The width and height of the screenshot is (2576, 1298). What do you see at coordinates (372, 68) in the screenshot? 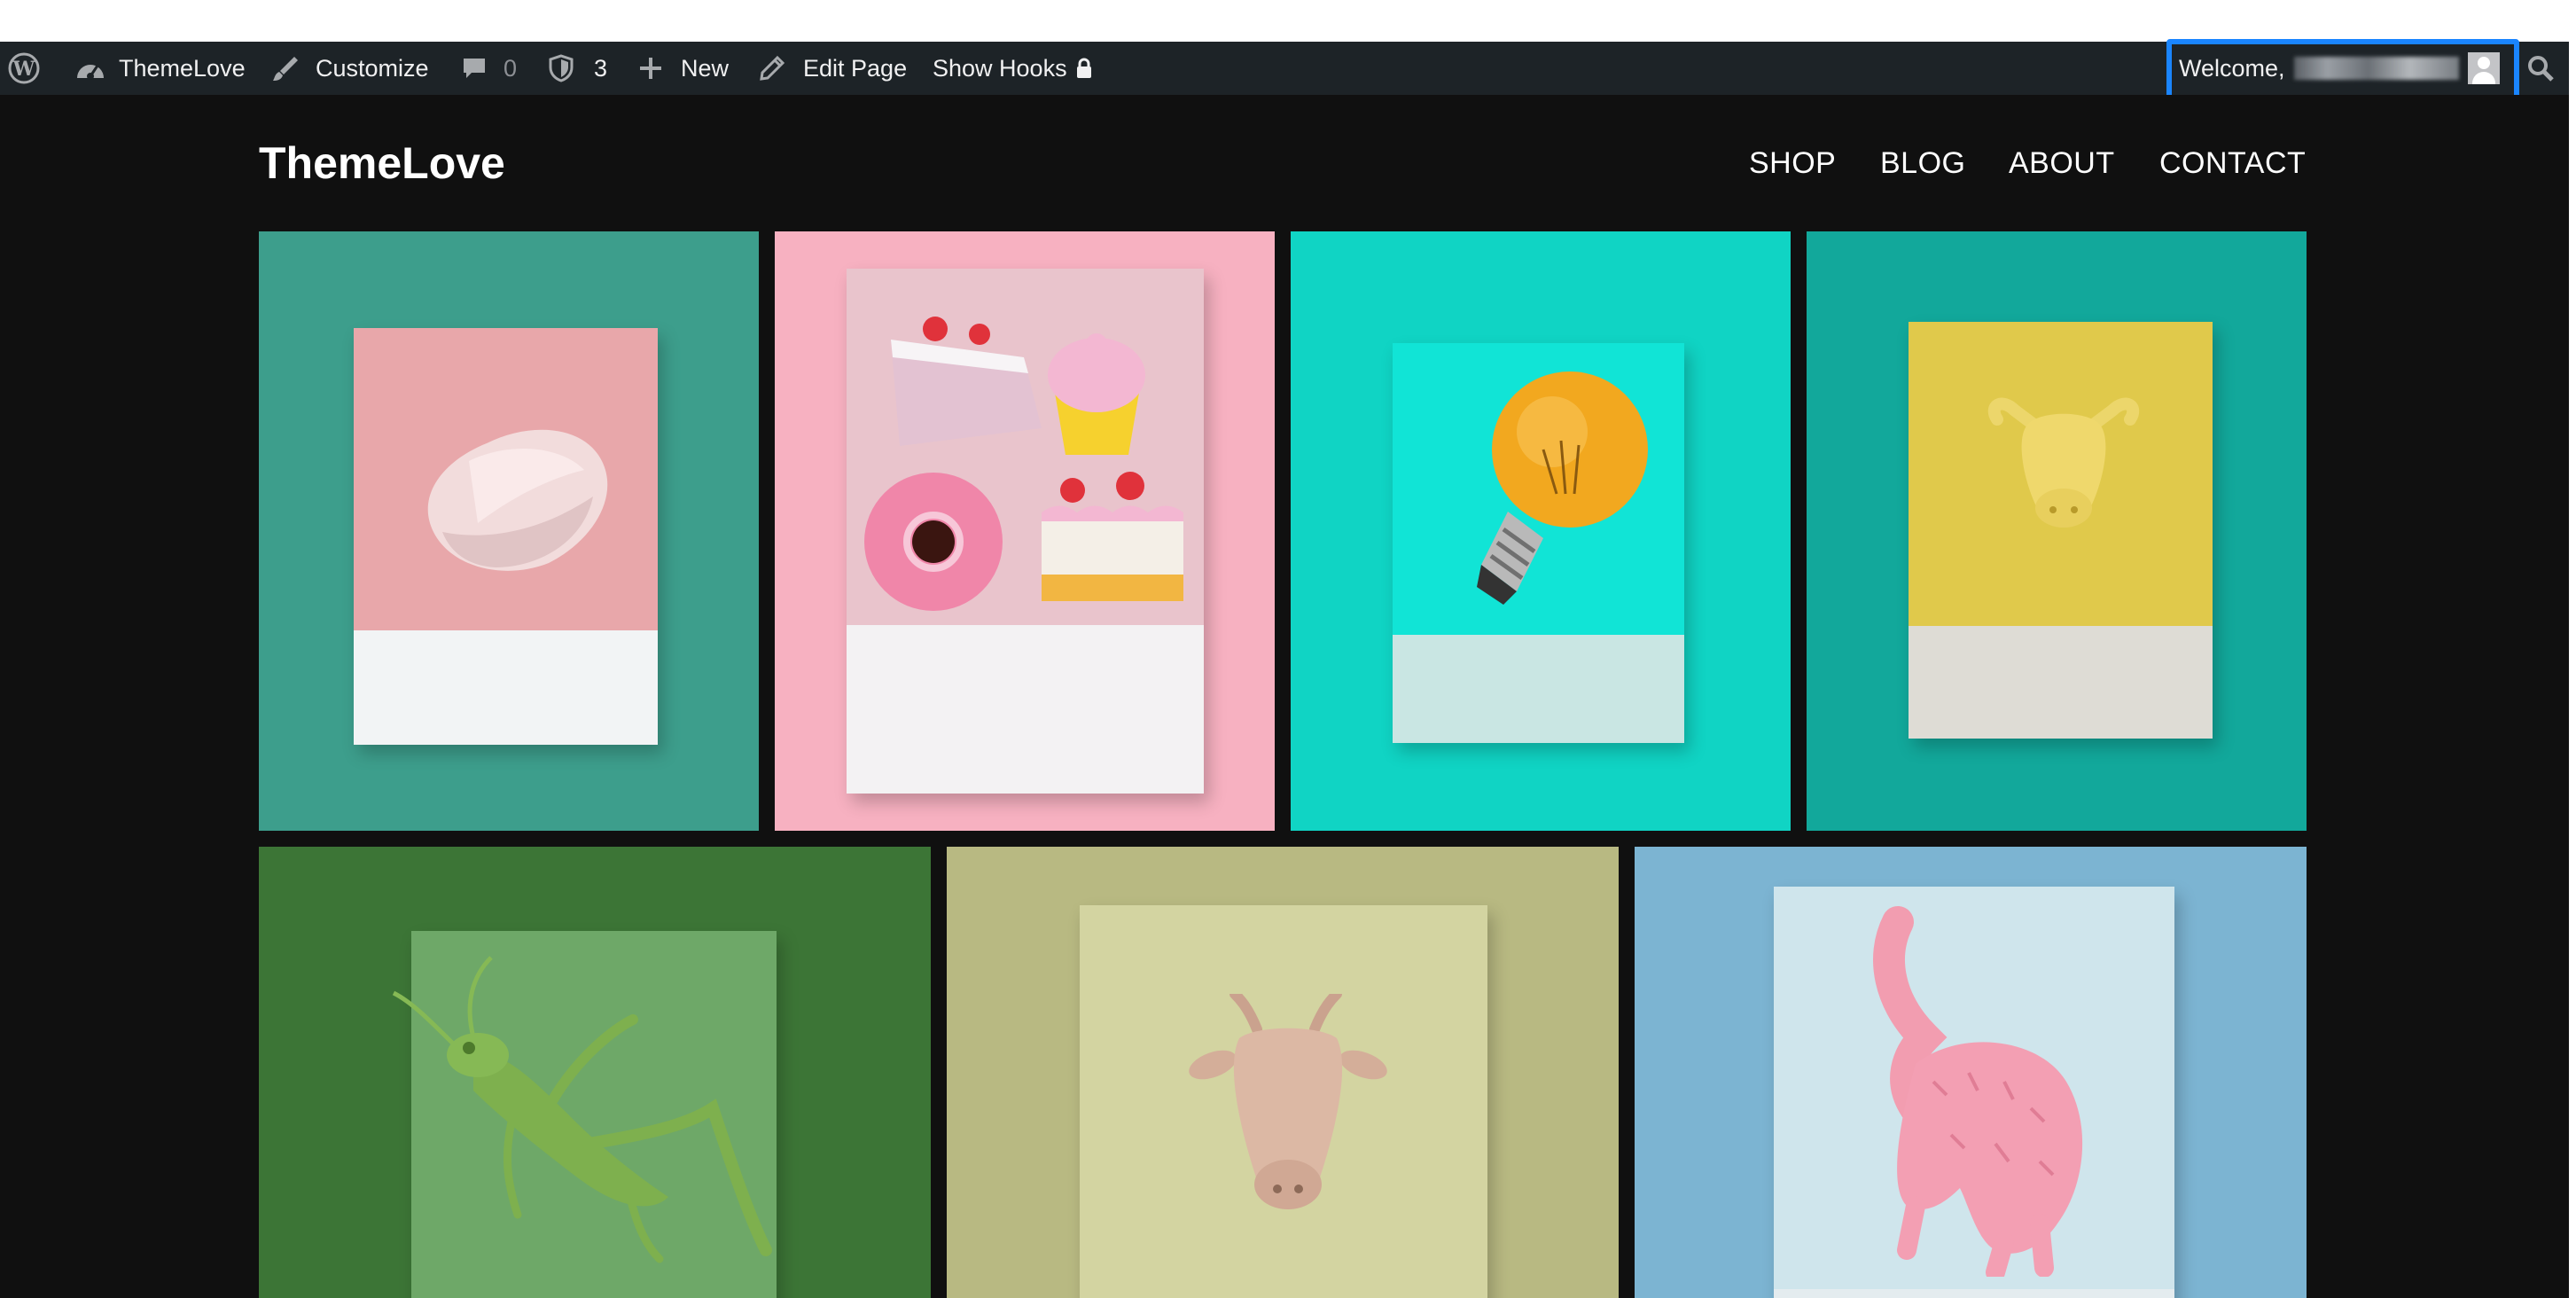
I see `customize-label: Customize` at bounding box center [372, 68].